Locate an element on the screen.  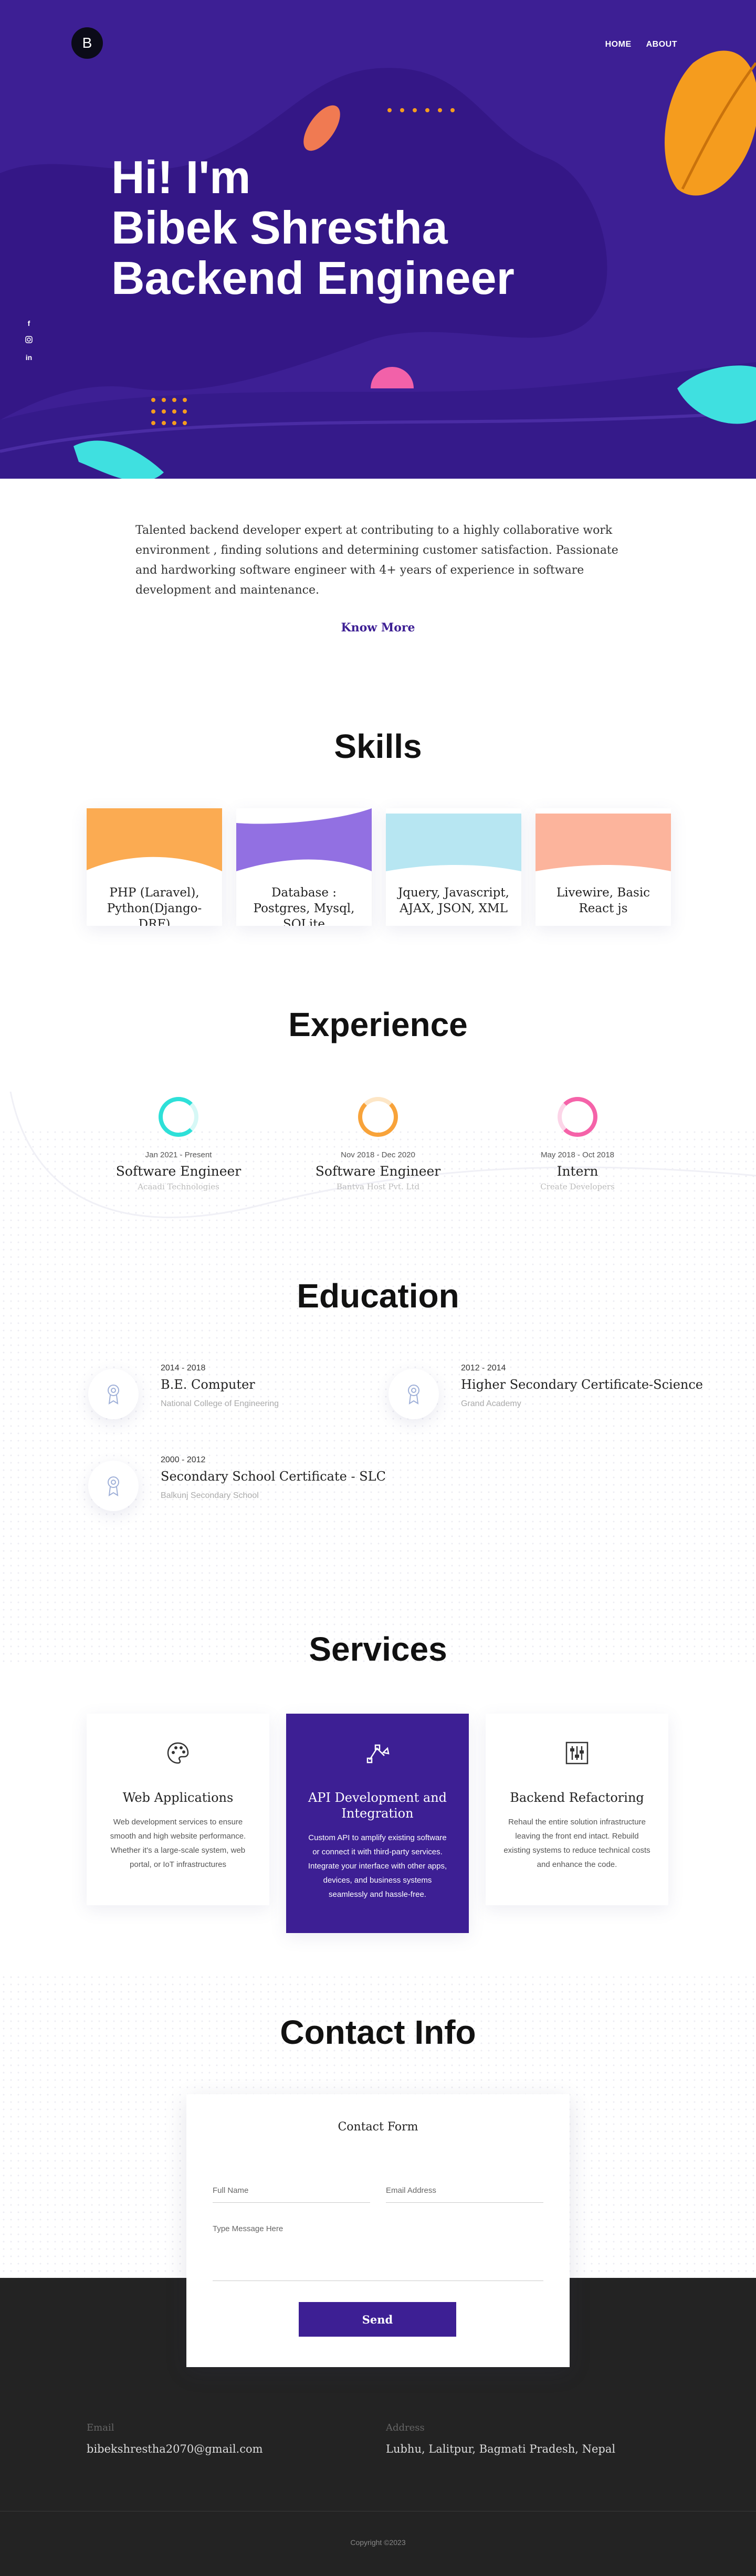
skill-card: Jquery, Javascript, AJAX, JSON, XML is located at coordinates (453, 867).